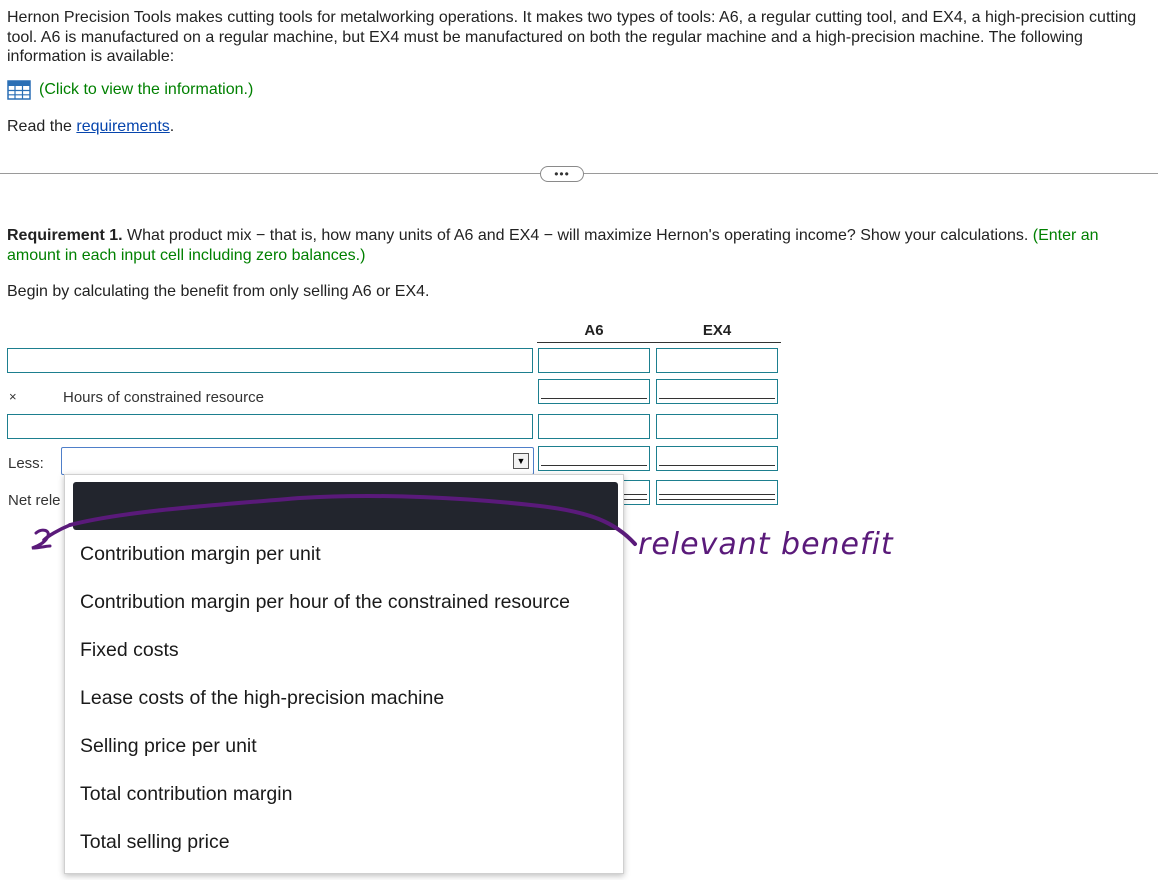 Image resolution: width=1158 pixels, height=880 pixels. I want to click on relevant-benefit-annotation: relevant benefit, so click(766, 544).